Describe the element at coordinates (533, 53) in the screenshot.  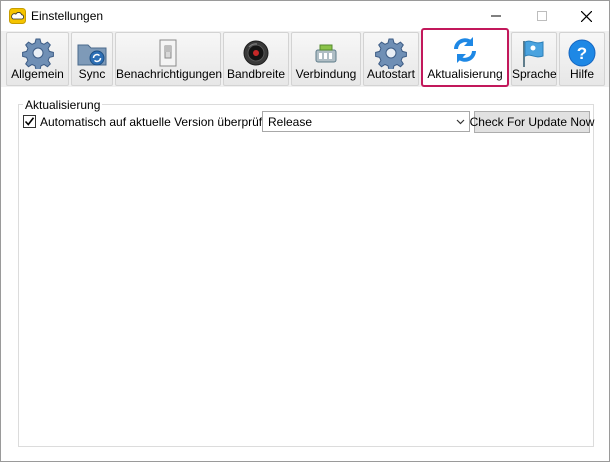
I see `flag-icon` at that location.